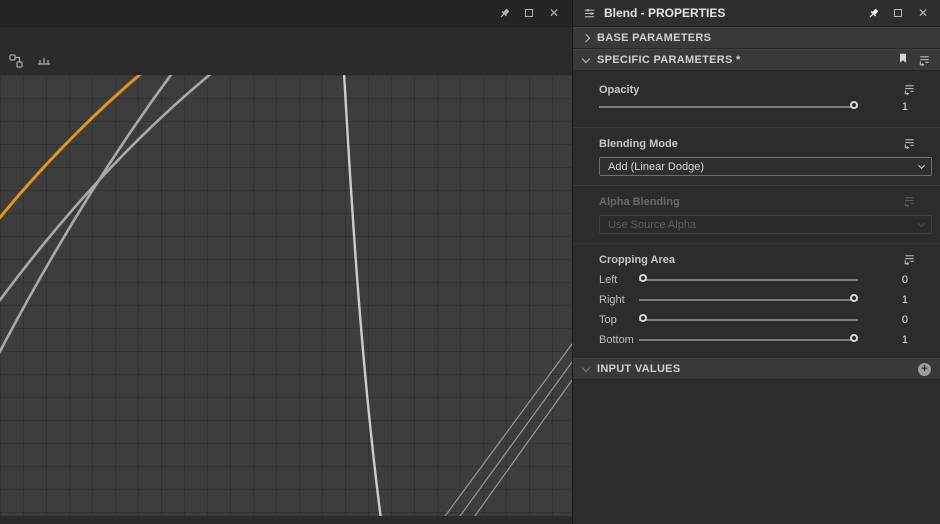  I want to click on blending-mode-label: Blending Mode, so click(638, 143).